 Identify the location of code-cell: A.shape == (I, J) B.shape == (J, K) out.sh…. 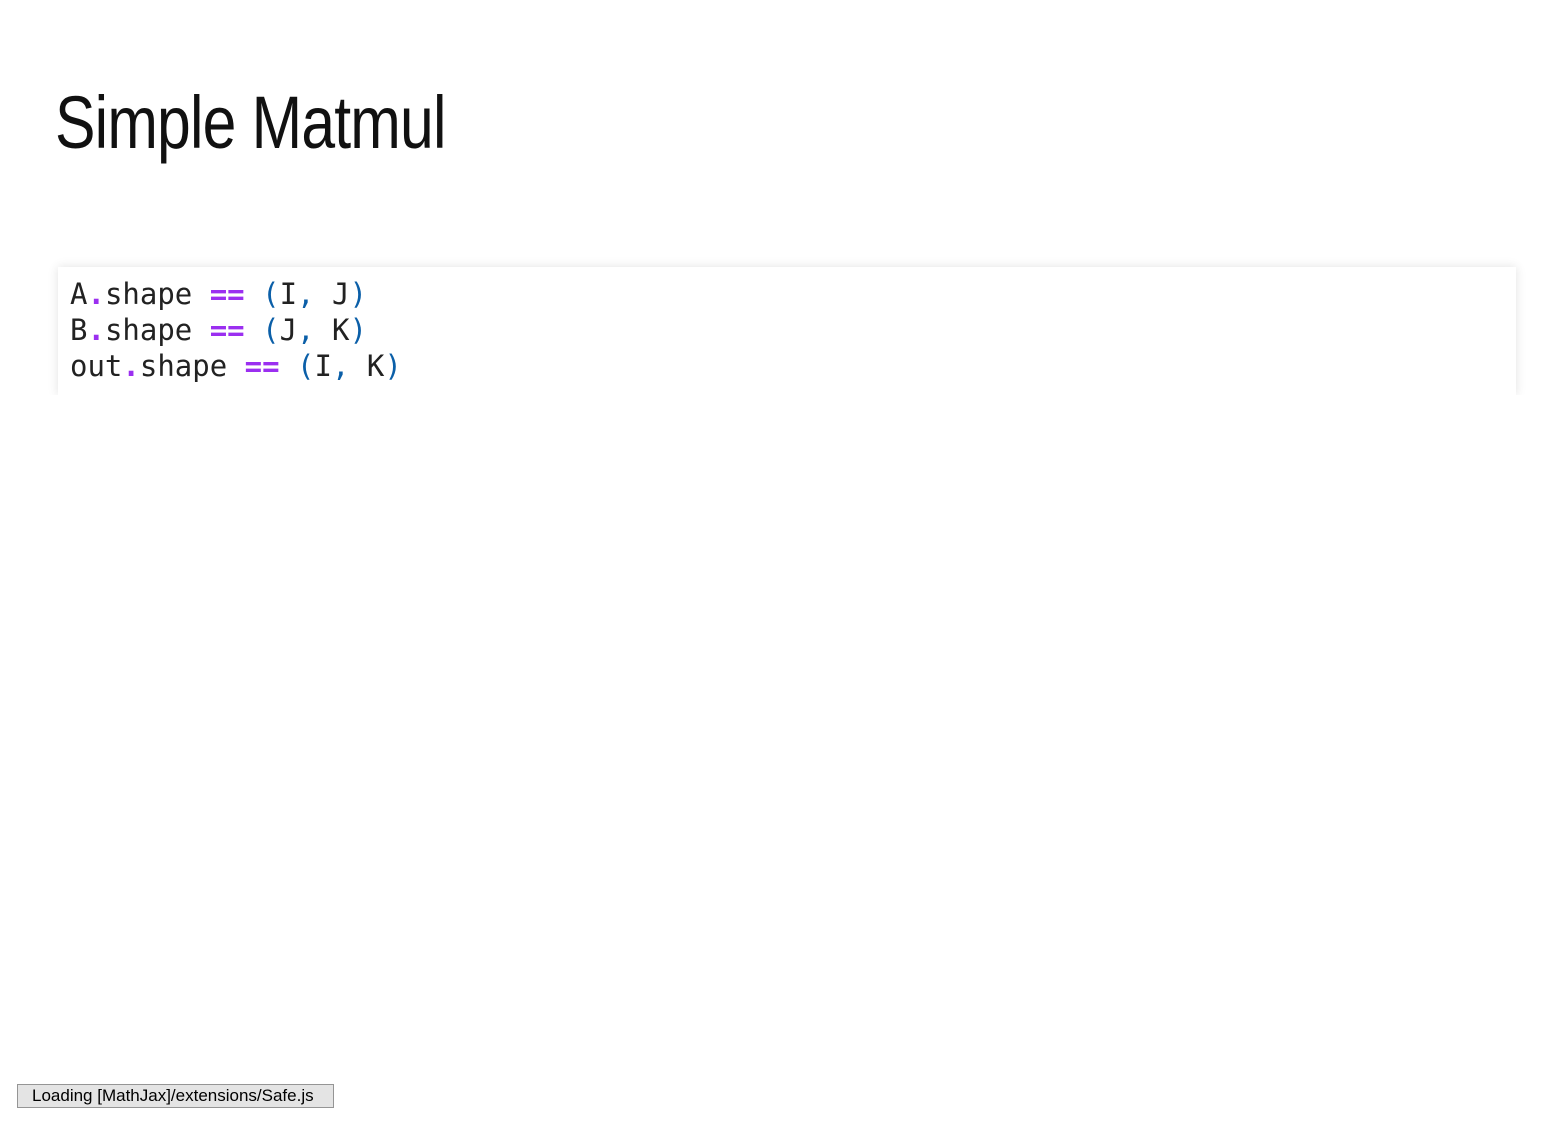
(787, 331).